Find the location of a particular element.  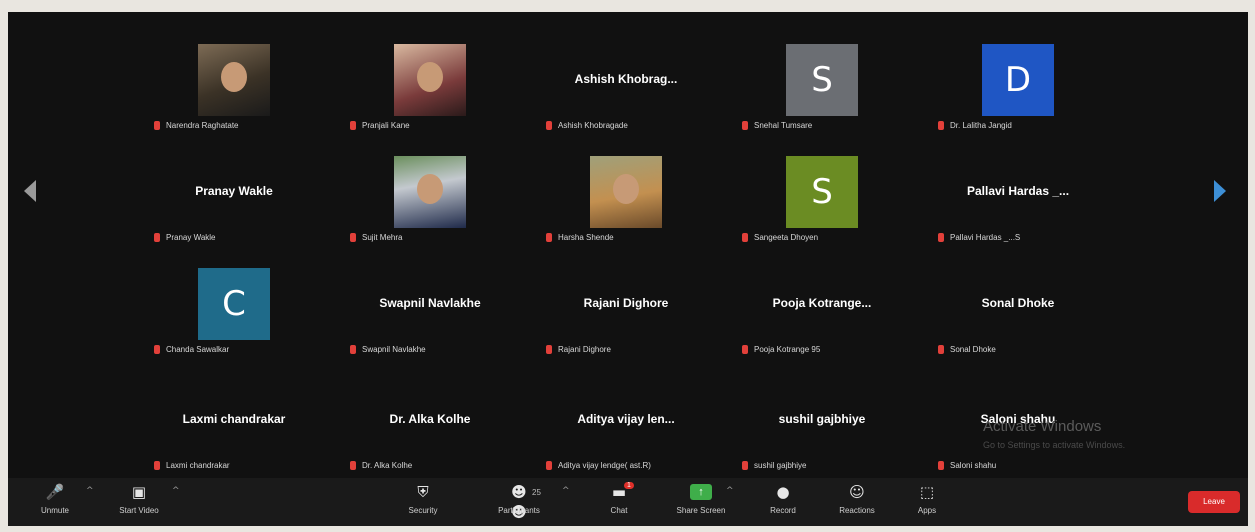

apps-button: ⬚ Apps is located at coordinates (927, 498).